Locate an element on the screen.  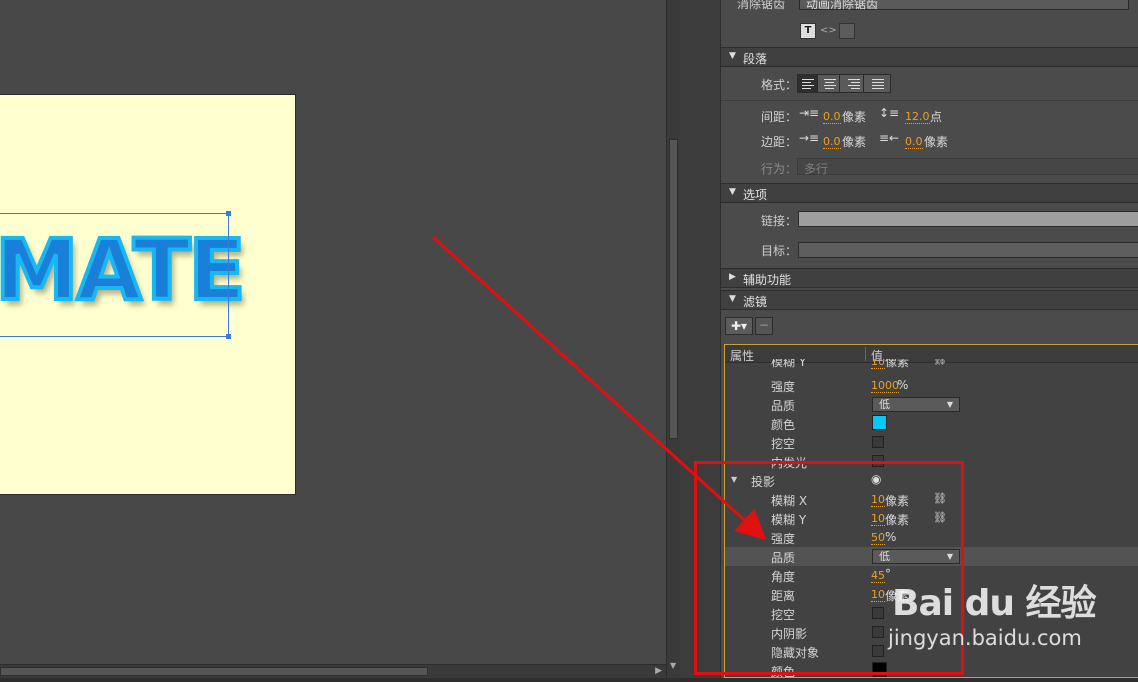
line-spacing-input: 12.0 is located at coordinates (917, 117).